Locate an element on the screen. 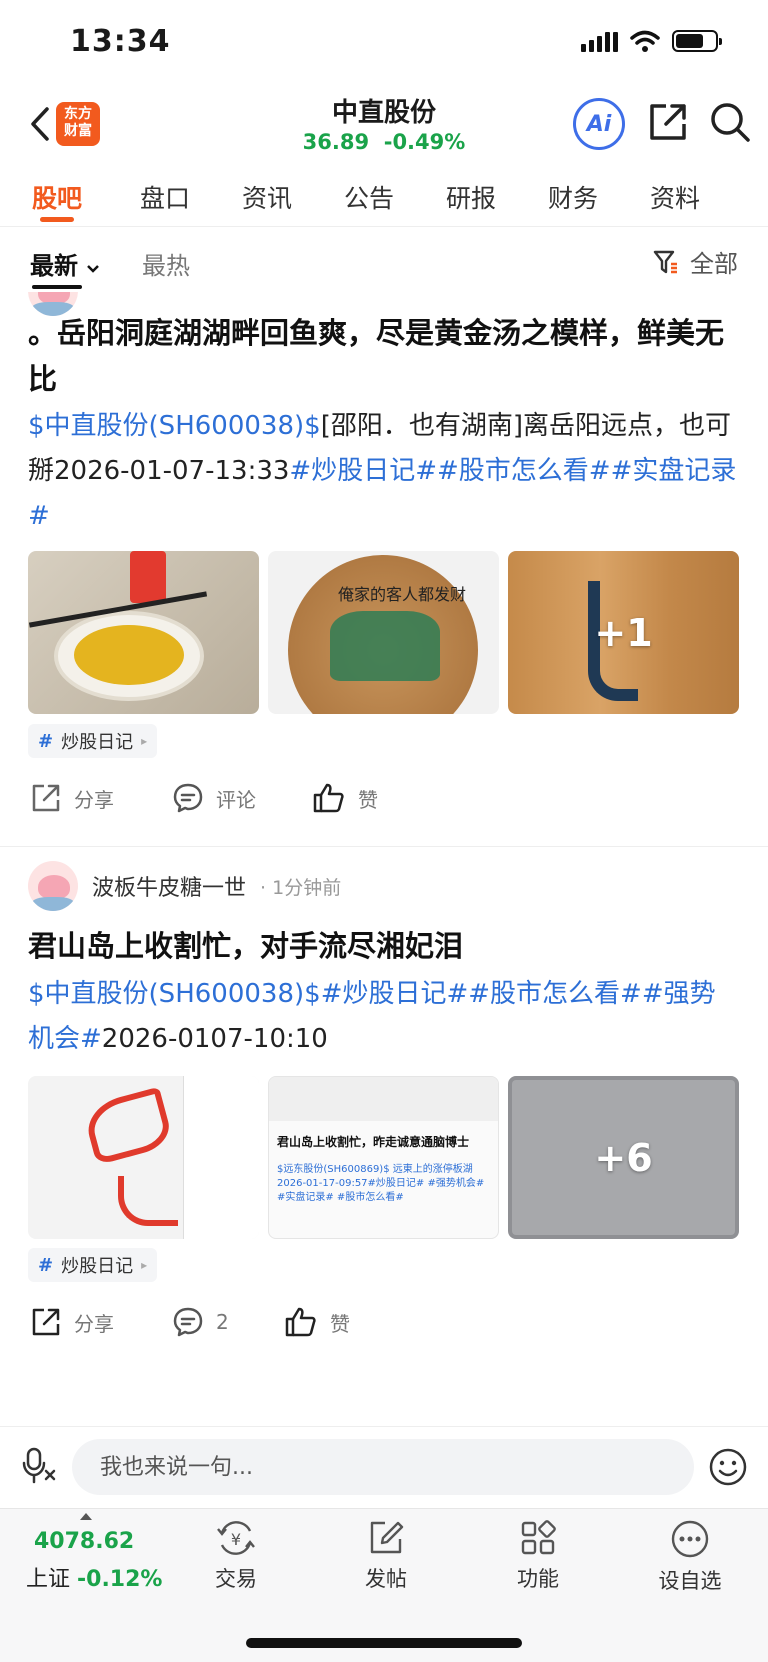 The image size is (768, 1662). home-indicator is located at coordinates (384, 1643).